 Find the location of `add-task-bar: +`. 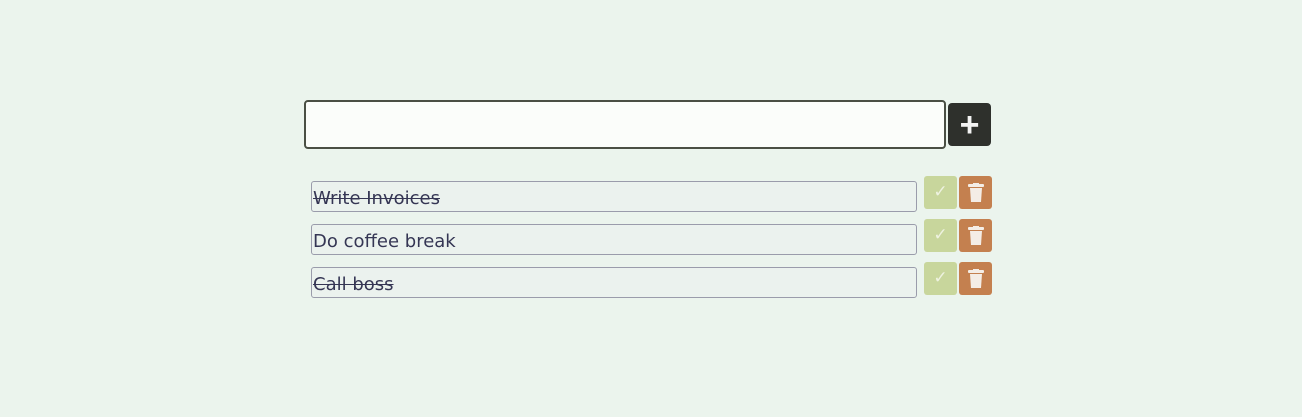

add-task-bar: + is located at coordinates (647, 124).